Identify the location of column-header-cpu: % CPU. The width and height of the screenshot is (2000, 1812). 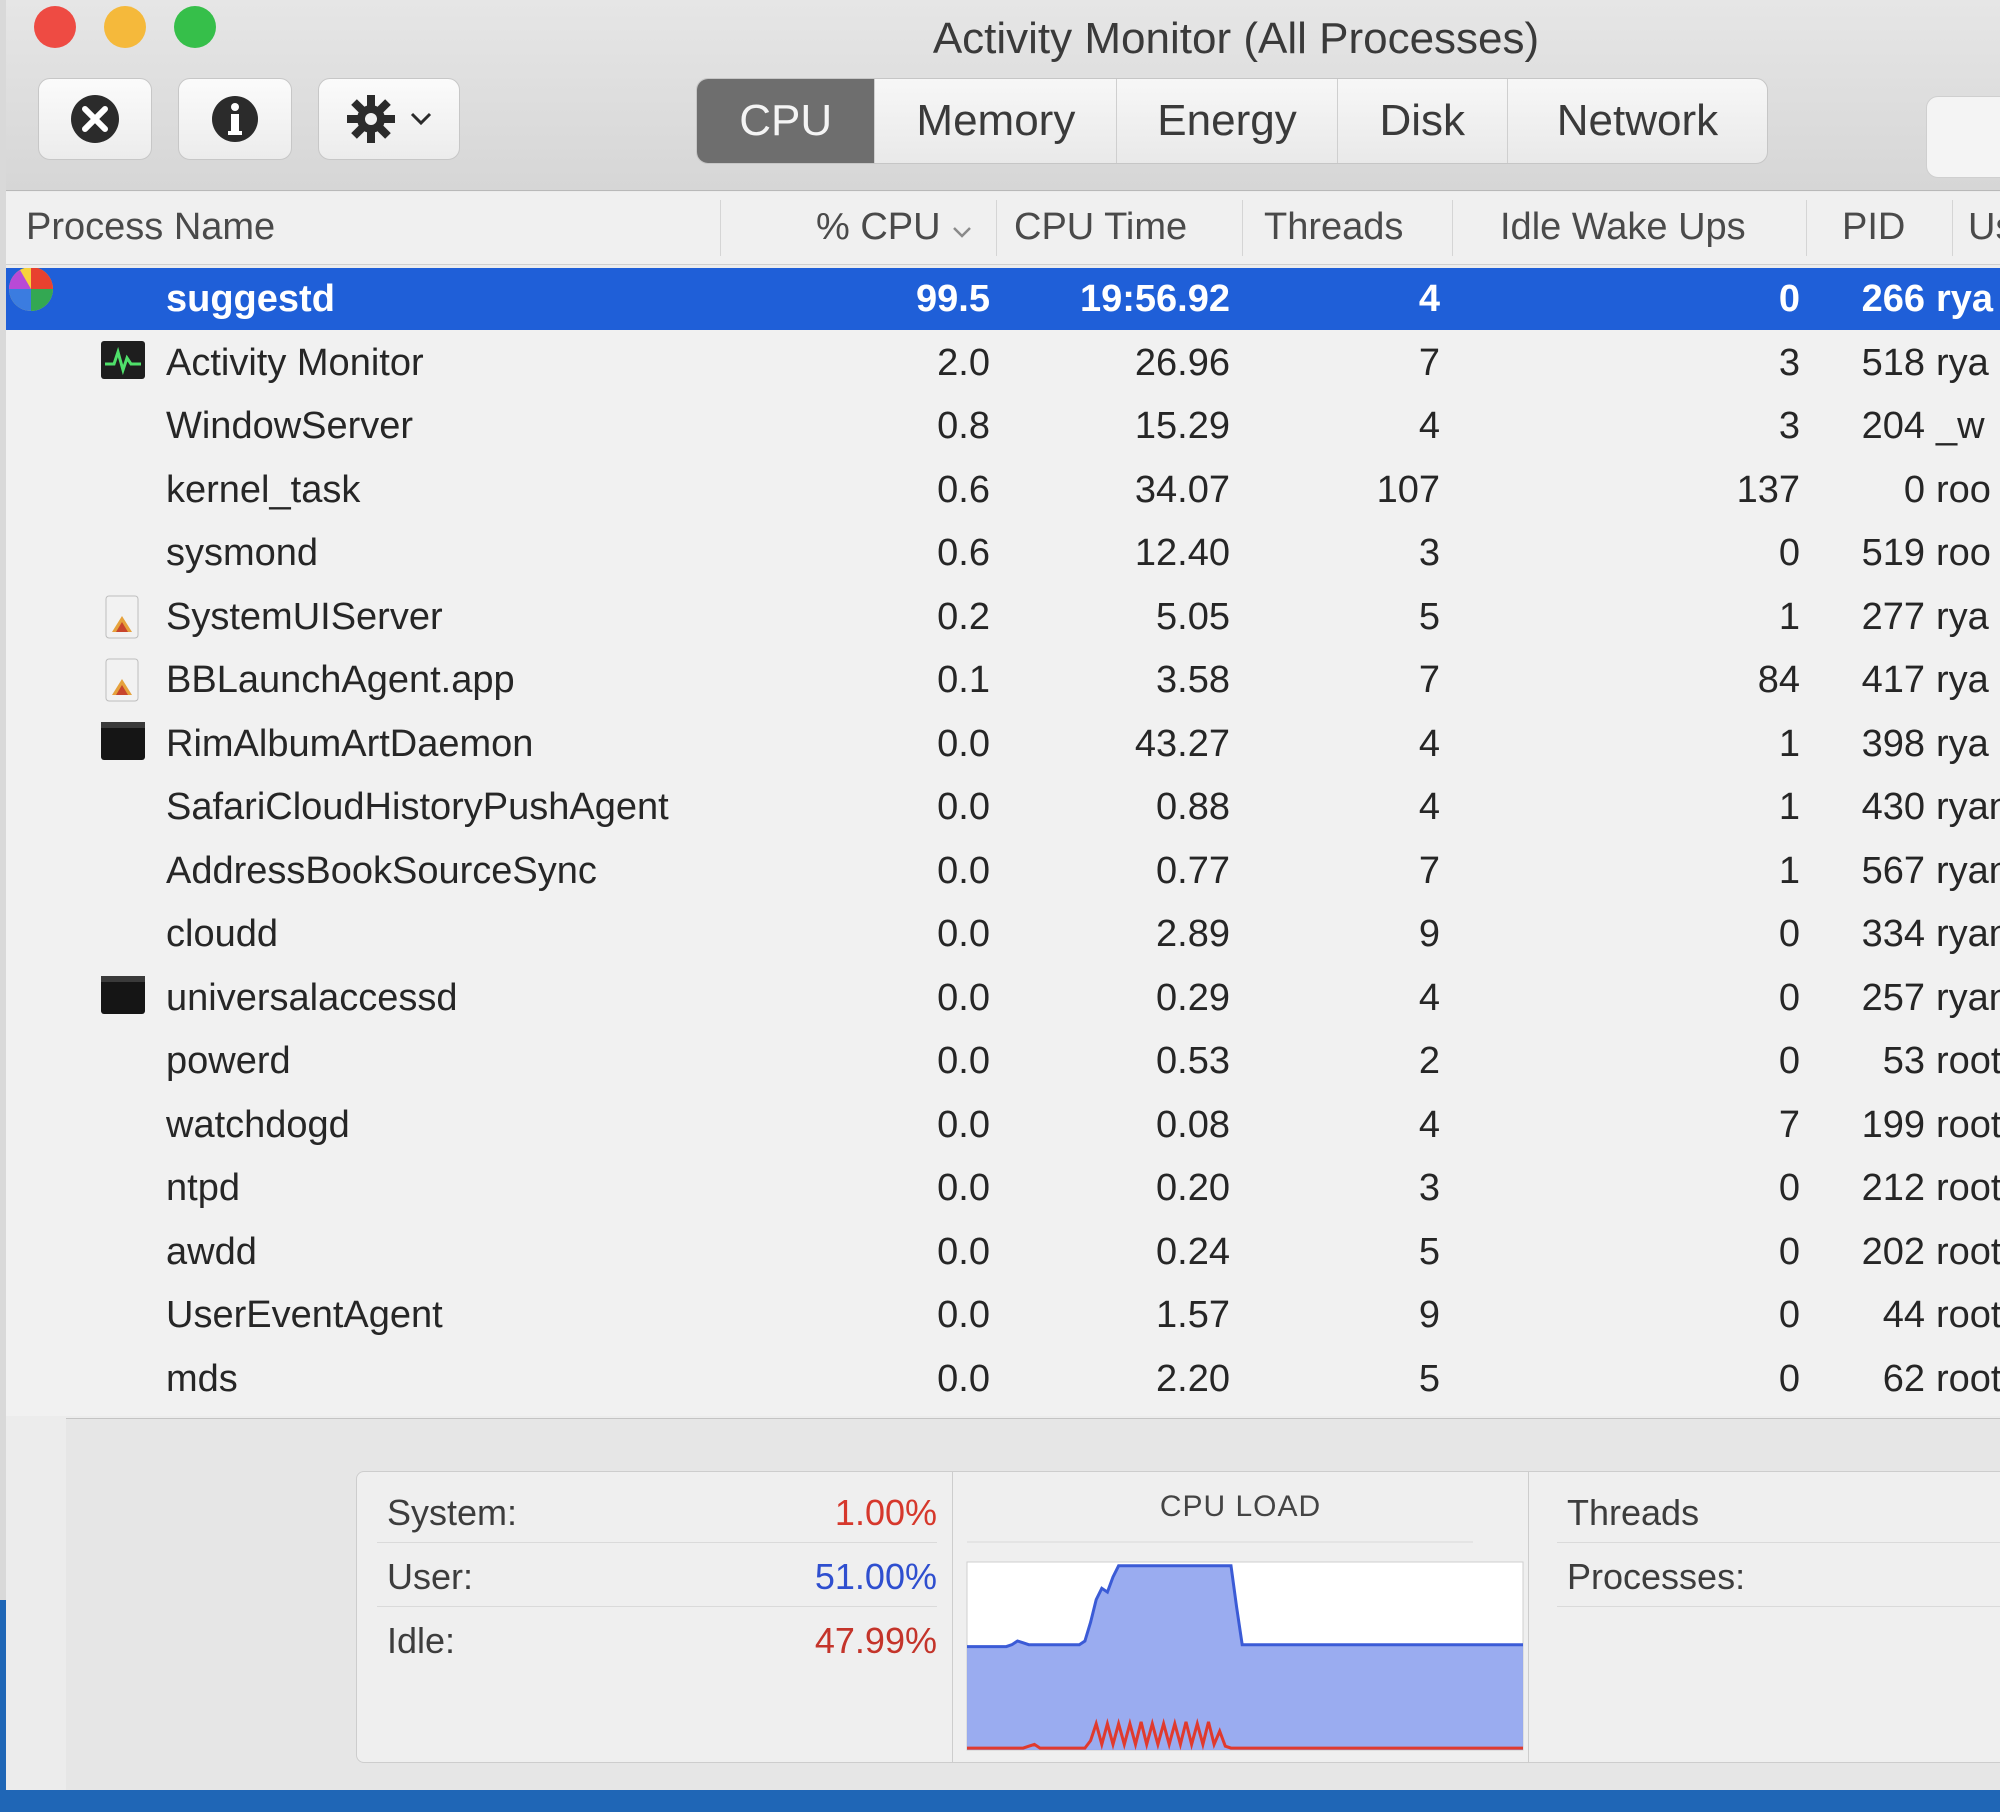
(894, 227).